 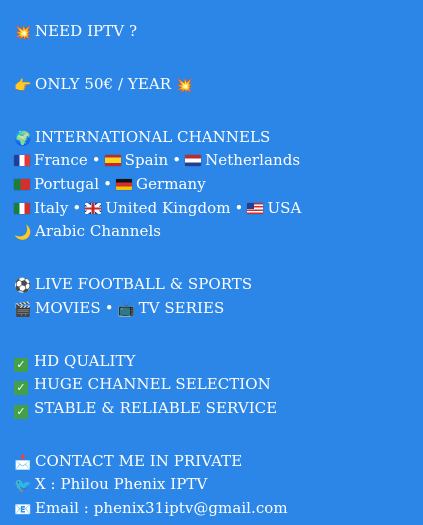 What do you see at coordinates (218, 85) in the screenshot?
I see `price-line: 👉 ONLY 50€ / YEAR 💥` at bounding box center [218, 85].